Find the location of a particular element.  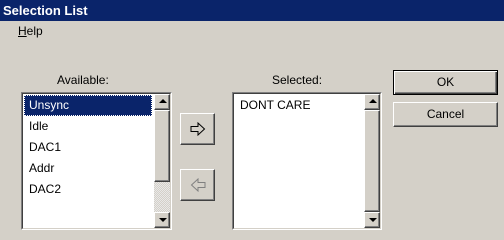

available-items: Unsync Idle DAC1 Addr DAC2 is located at coordinates (88, 161).